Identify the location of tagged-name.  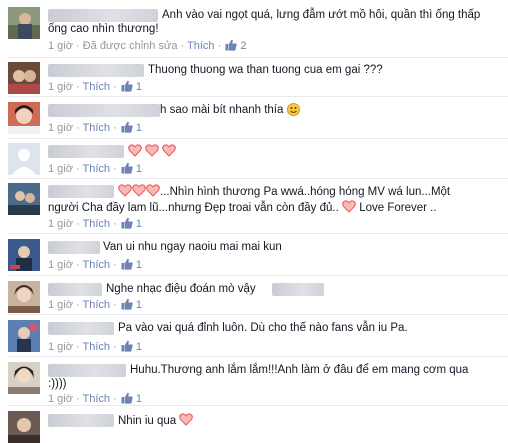
(298, 289).